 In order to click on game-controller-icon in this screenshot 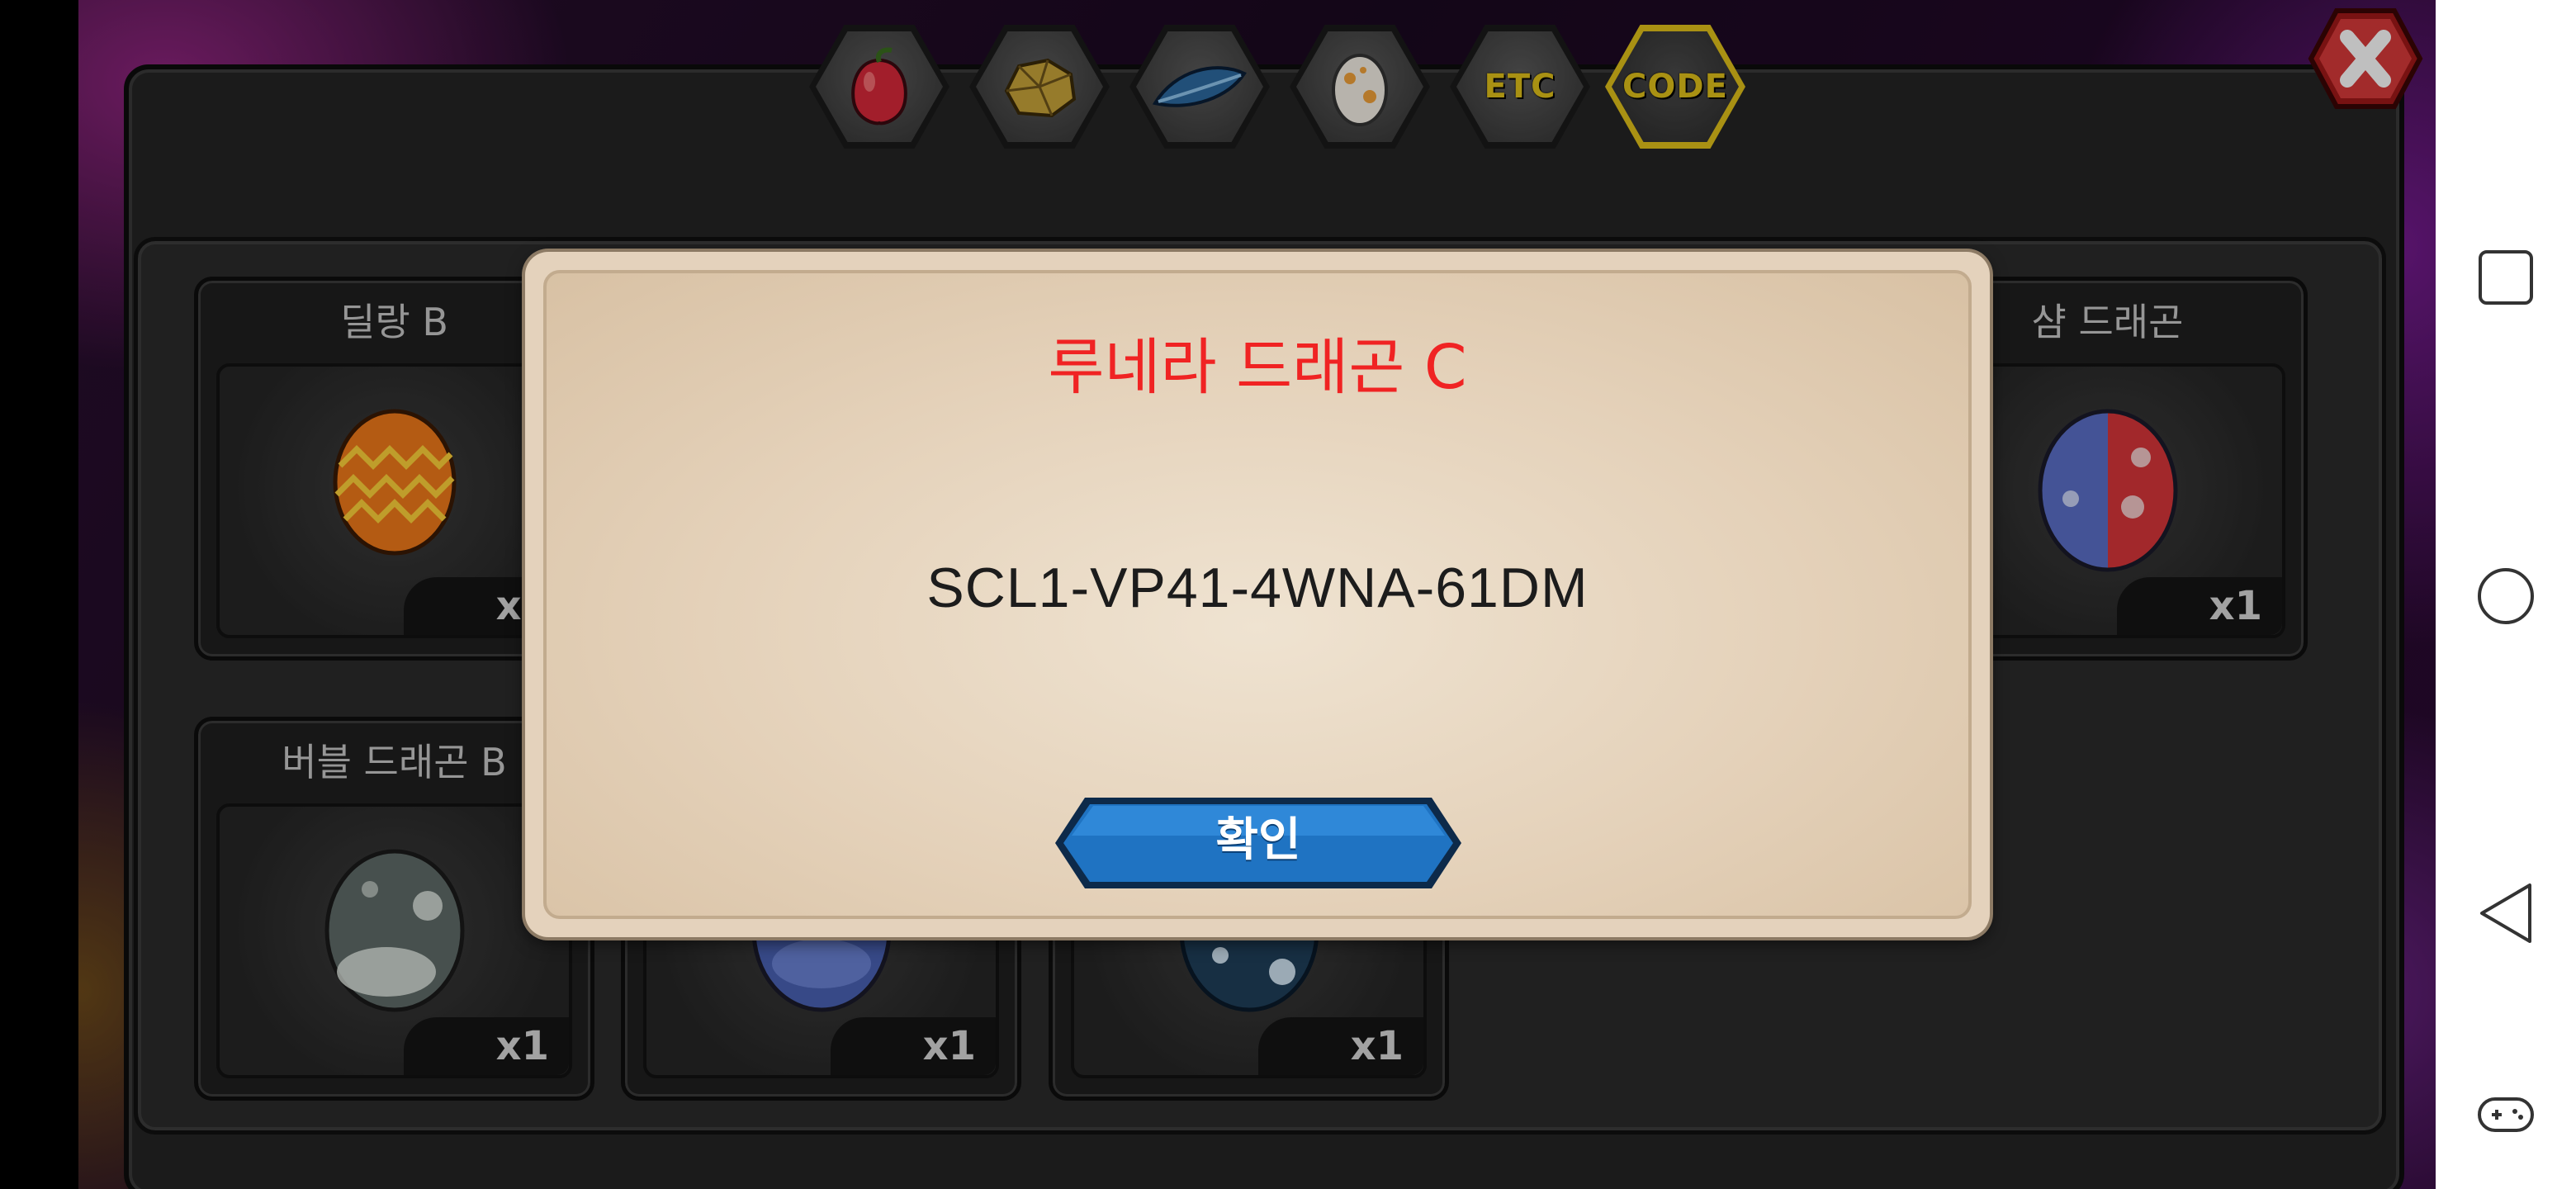, I will do `click(2506, 1114)`.